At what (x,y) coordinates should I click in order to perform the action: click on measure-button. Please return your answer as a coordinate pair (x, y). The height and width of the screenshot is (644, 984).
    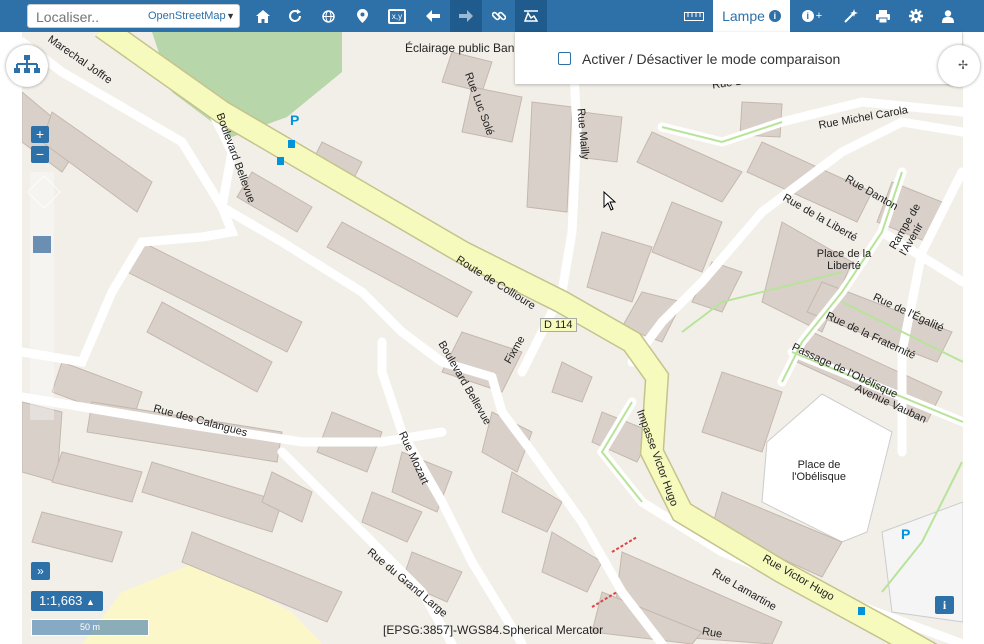
    Looking at the image, I should click on (694, 16).